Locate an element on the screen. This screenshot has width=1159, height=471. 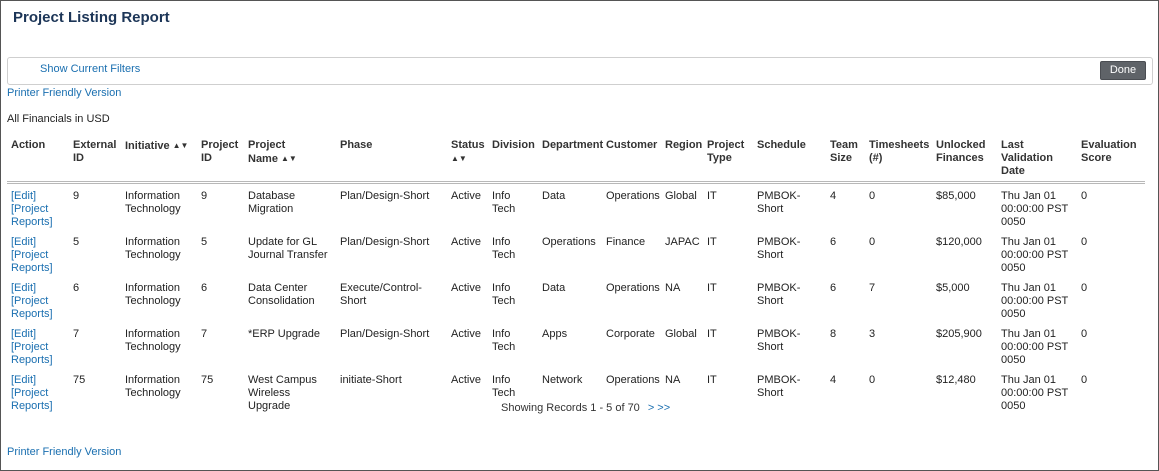
cell-project-id: 75 is located at coordinates (207, 380).